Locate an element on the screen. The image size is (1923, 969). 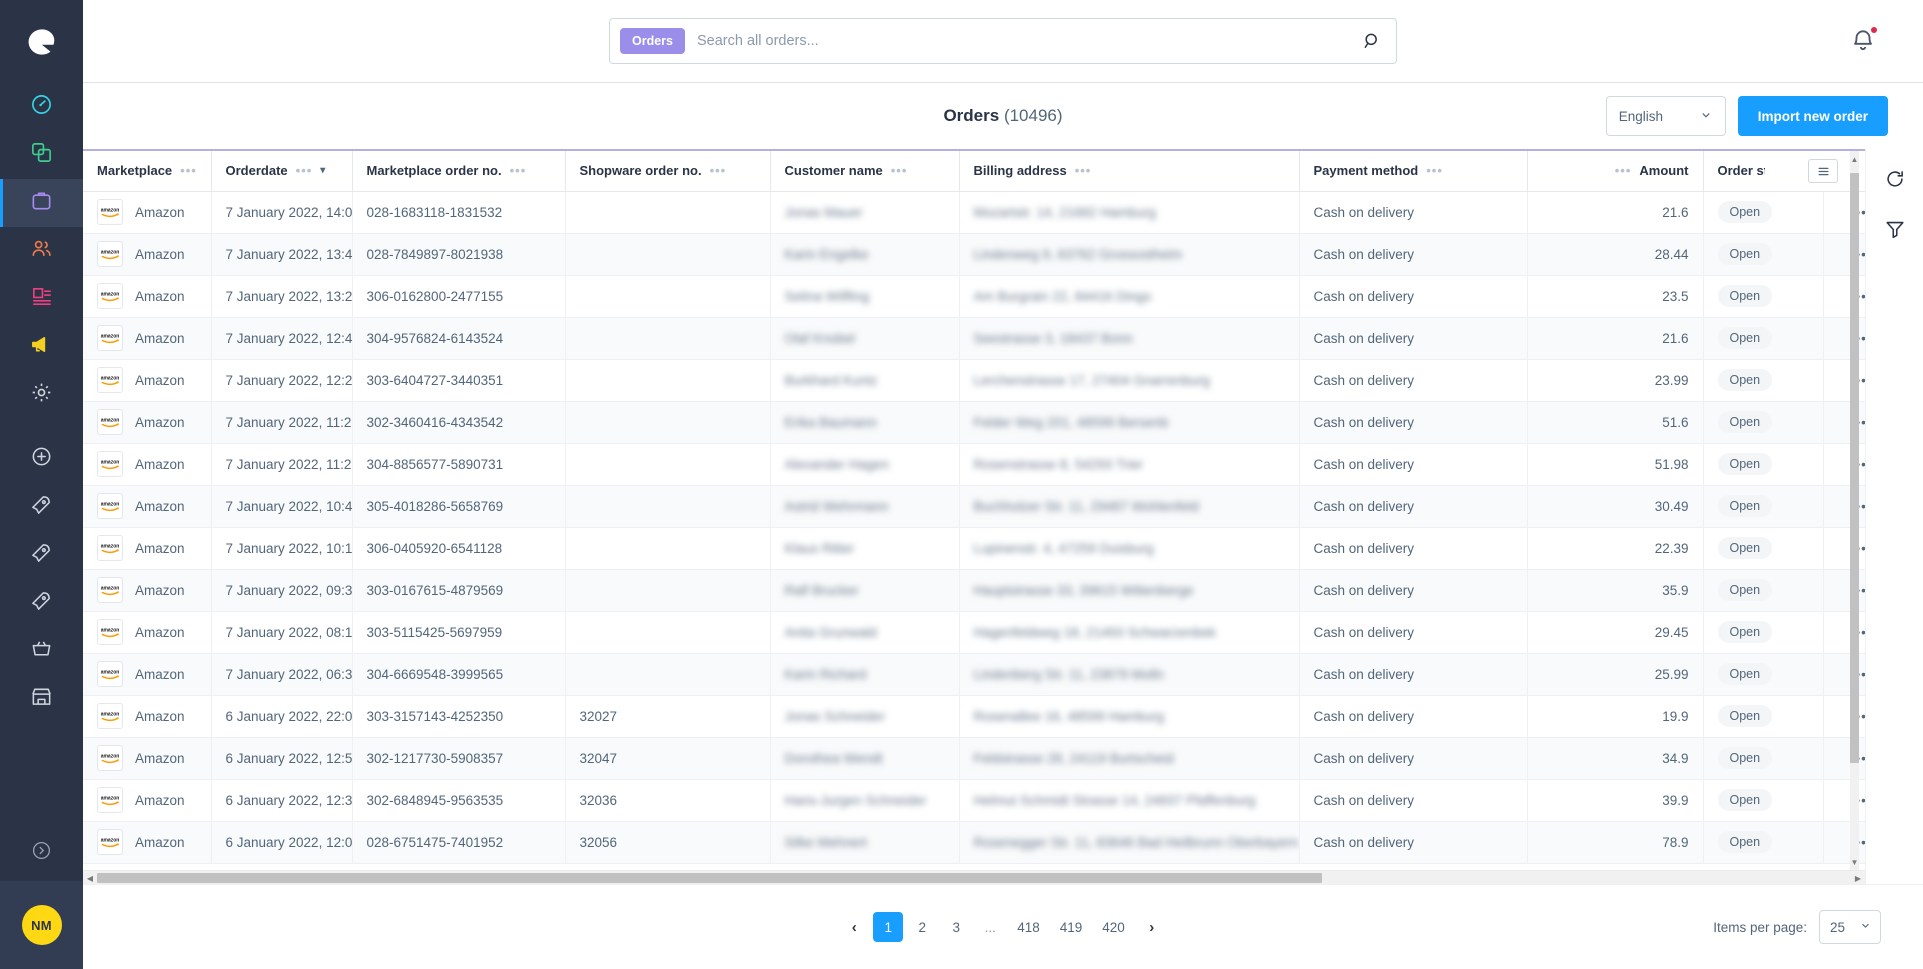
sidebar-item-marketing is located at coordinates (41, 347).